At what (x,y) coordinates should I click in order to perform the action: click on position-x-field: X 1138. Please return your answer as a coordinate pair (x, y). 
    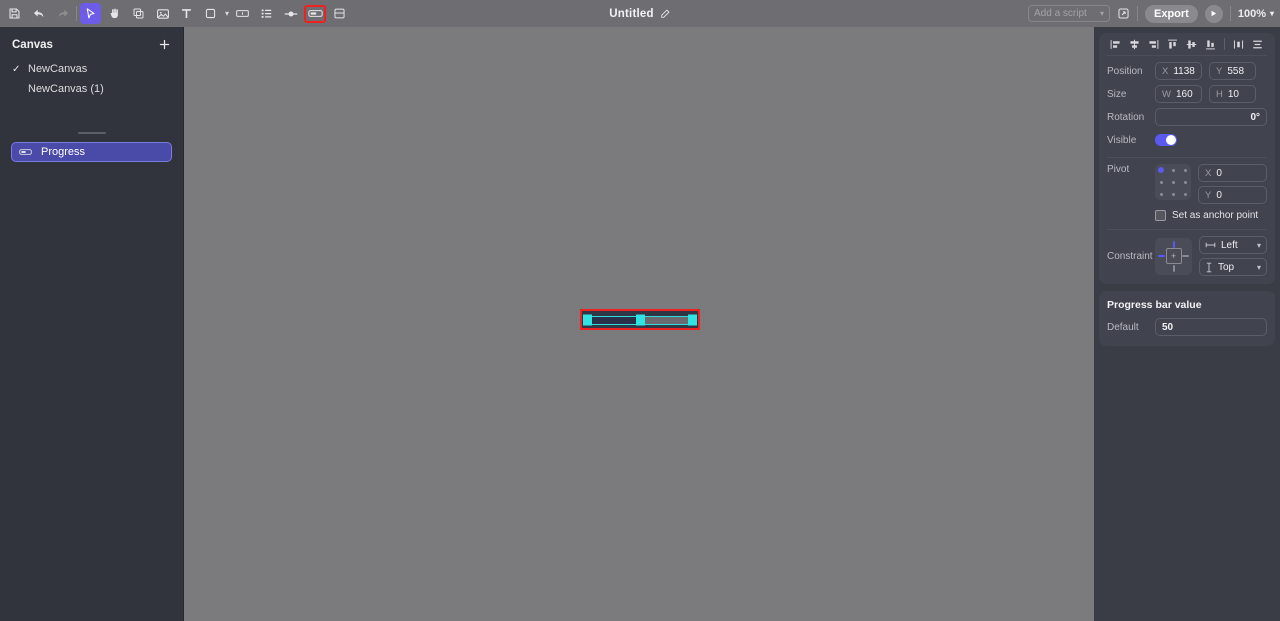
    Looking at the image, I should click on (1178, 71).